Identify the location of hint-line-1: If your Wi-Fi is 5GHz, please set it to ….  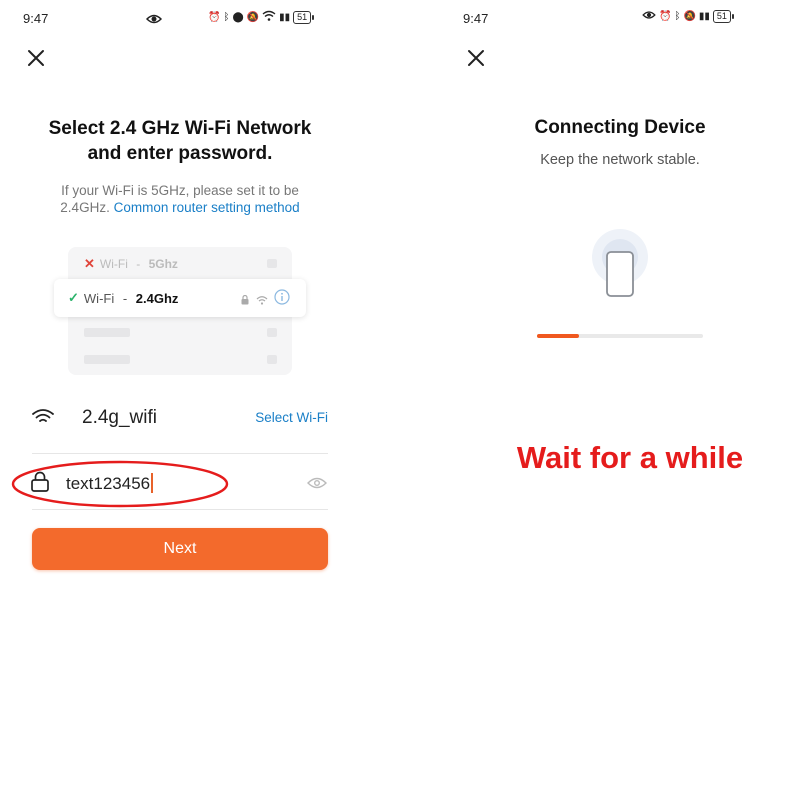
(180, 190).